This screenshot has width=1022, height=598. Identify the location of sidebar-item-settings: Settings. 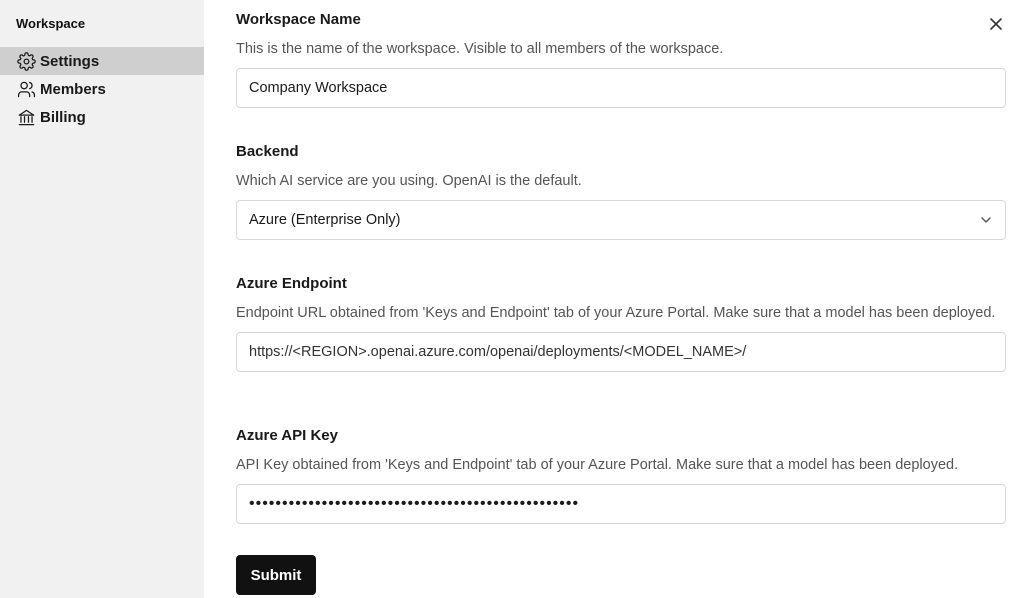
(102, 61).